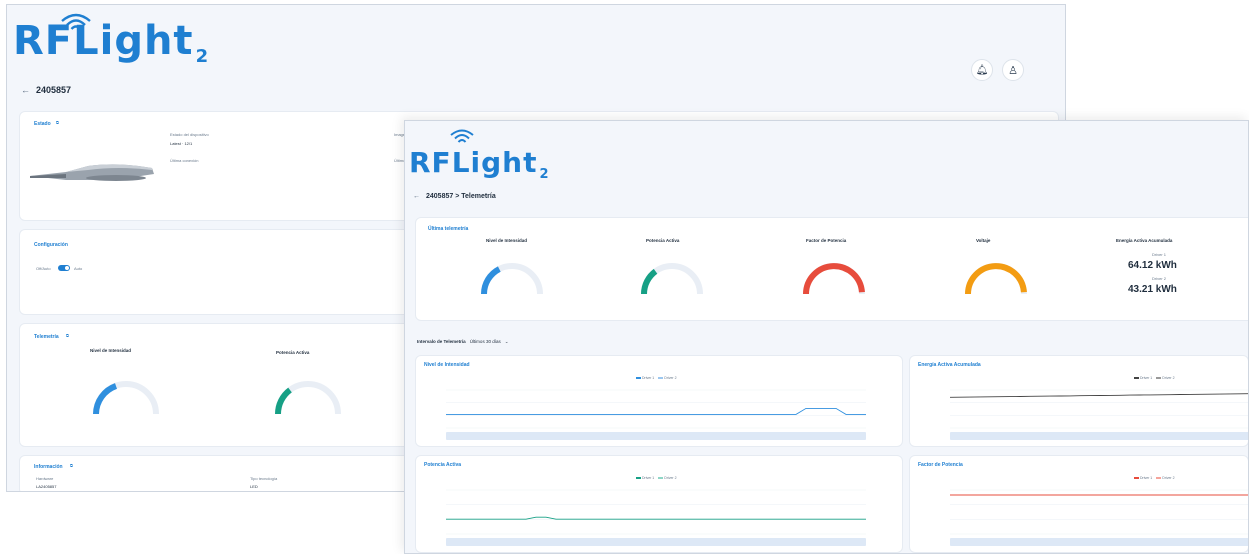 The image size is (1249, 554). I want to click on driver2-label: Driver 2, so click(1159, 278).